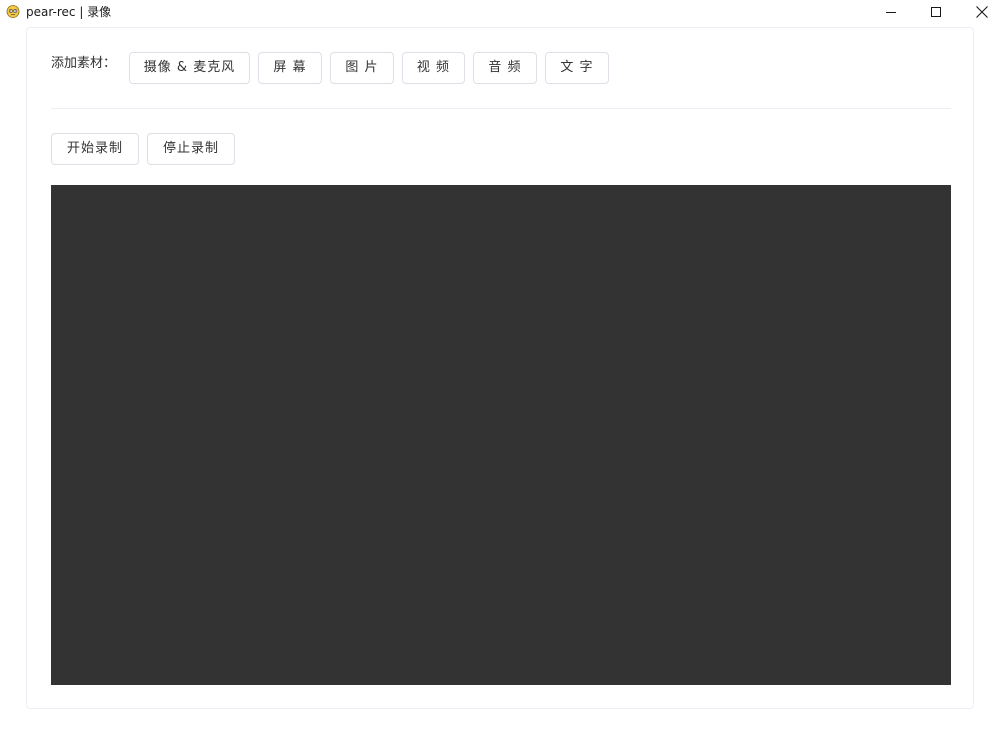 The image size is (1001, 753). I want to click on add-audio-button: 音 频, so click(505, 68).